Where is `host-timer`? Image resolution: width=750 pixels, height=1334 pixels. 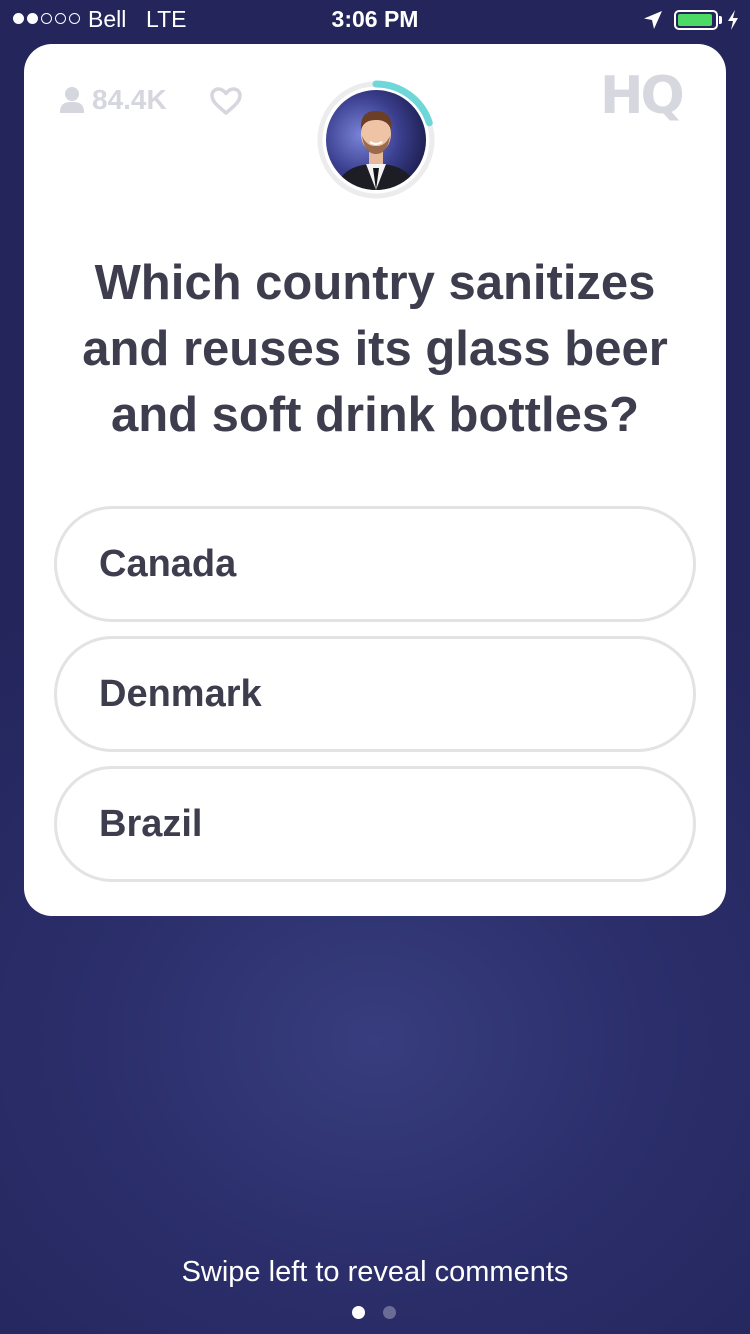 host-timer is located at coordinates (376, 140).